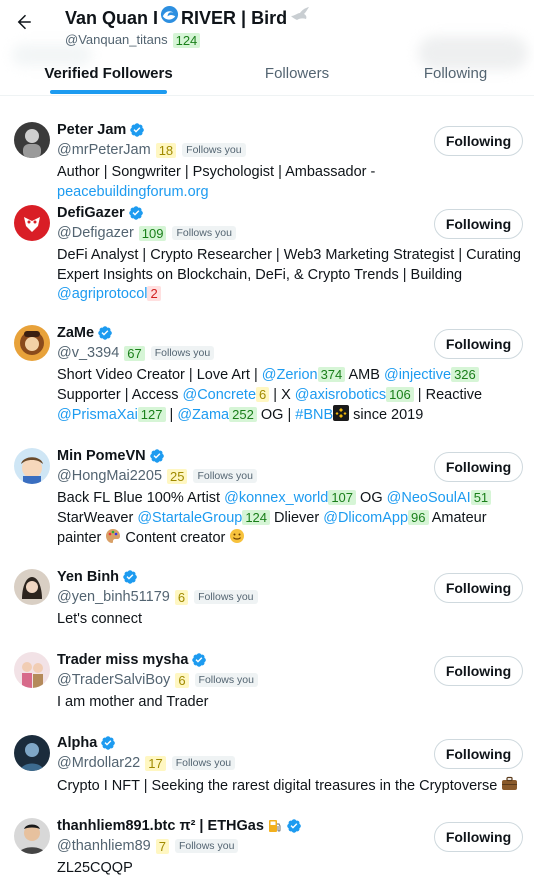 This screenshot has height=877, width=534. What do you see at coordinates (429, 498) in the screenshot?
I see `mention-link: @NeoSoulAI` at bounding box center [429, 498].